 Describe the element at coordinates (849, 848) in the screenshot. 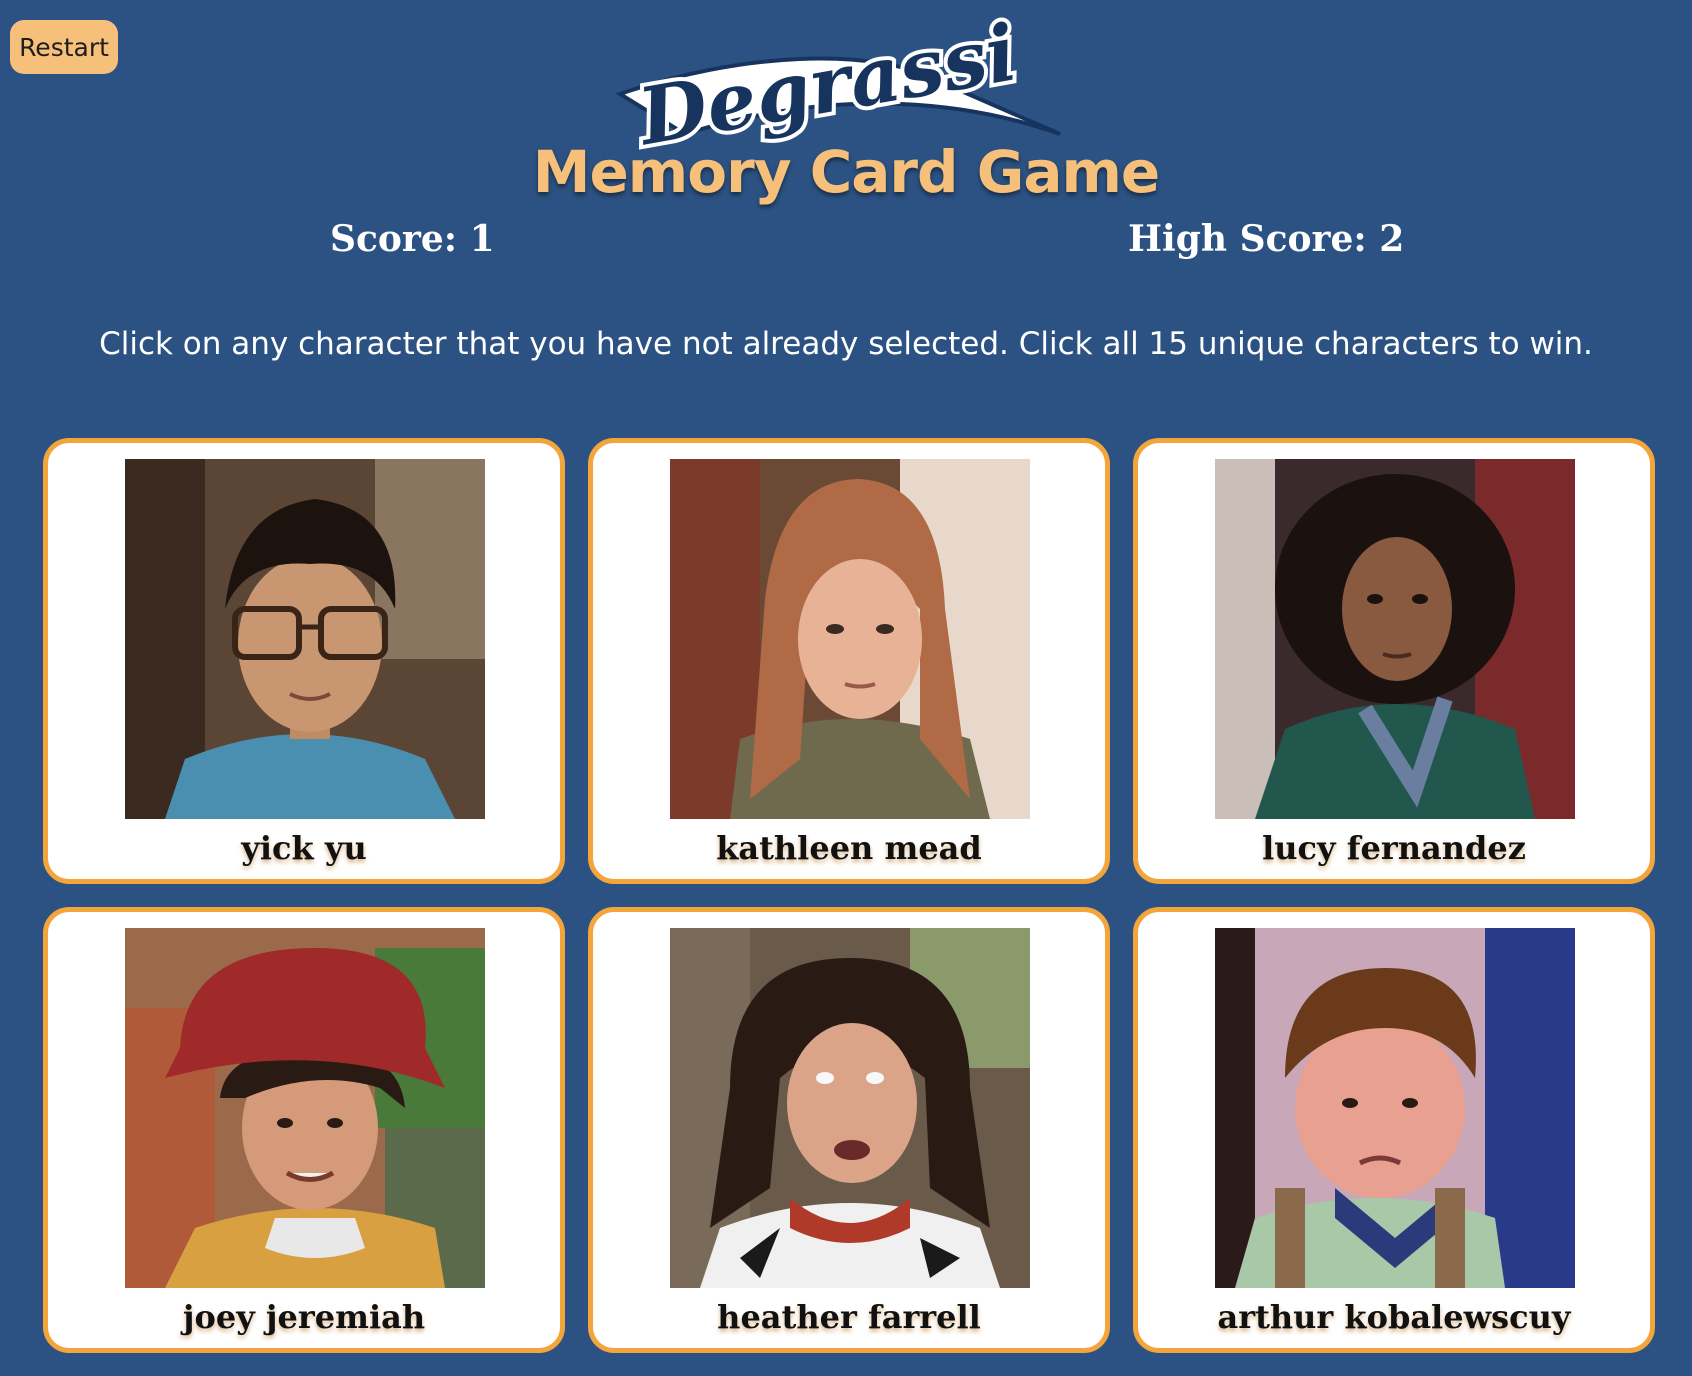

I see `character-name: kathleen mead` at that location.